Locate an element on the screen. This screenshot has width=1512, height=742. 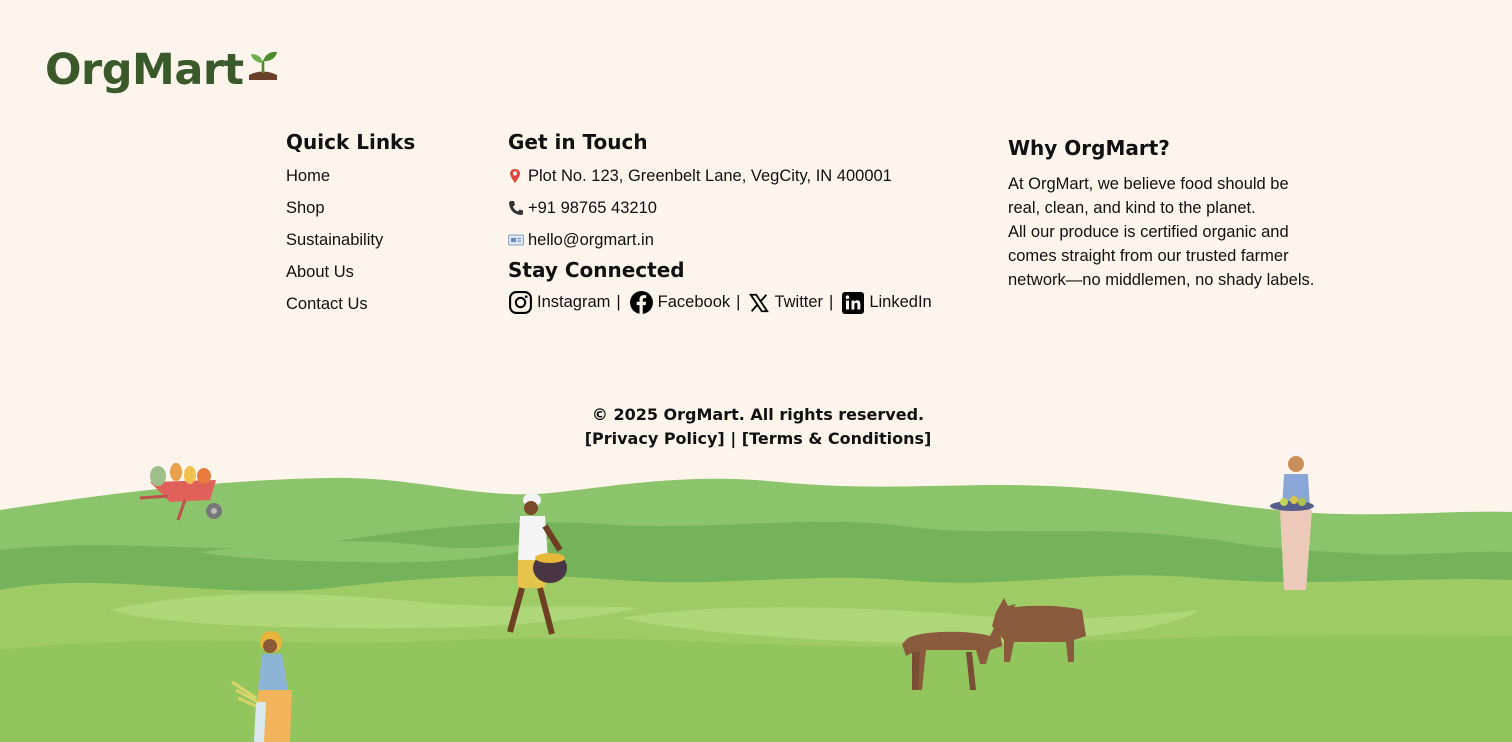
facebook-link: Facebook is located at coordinates (694, 302).